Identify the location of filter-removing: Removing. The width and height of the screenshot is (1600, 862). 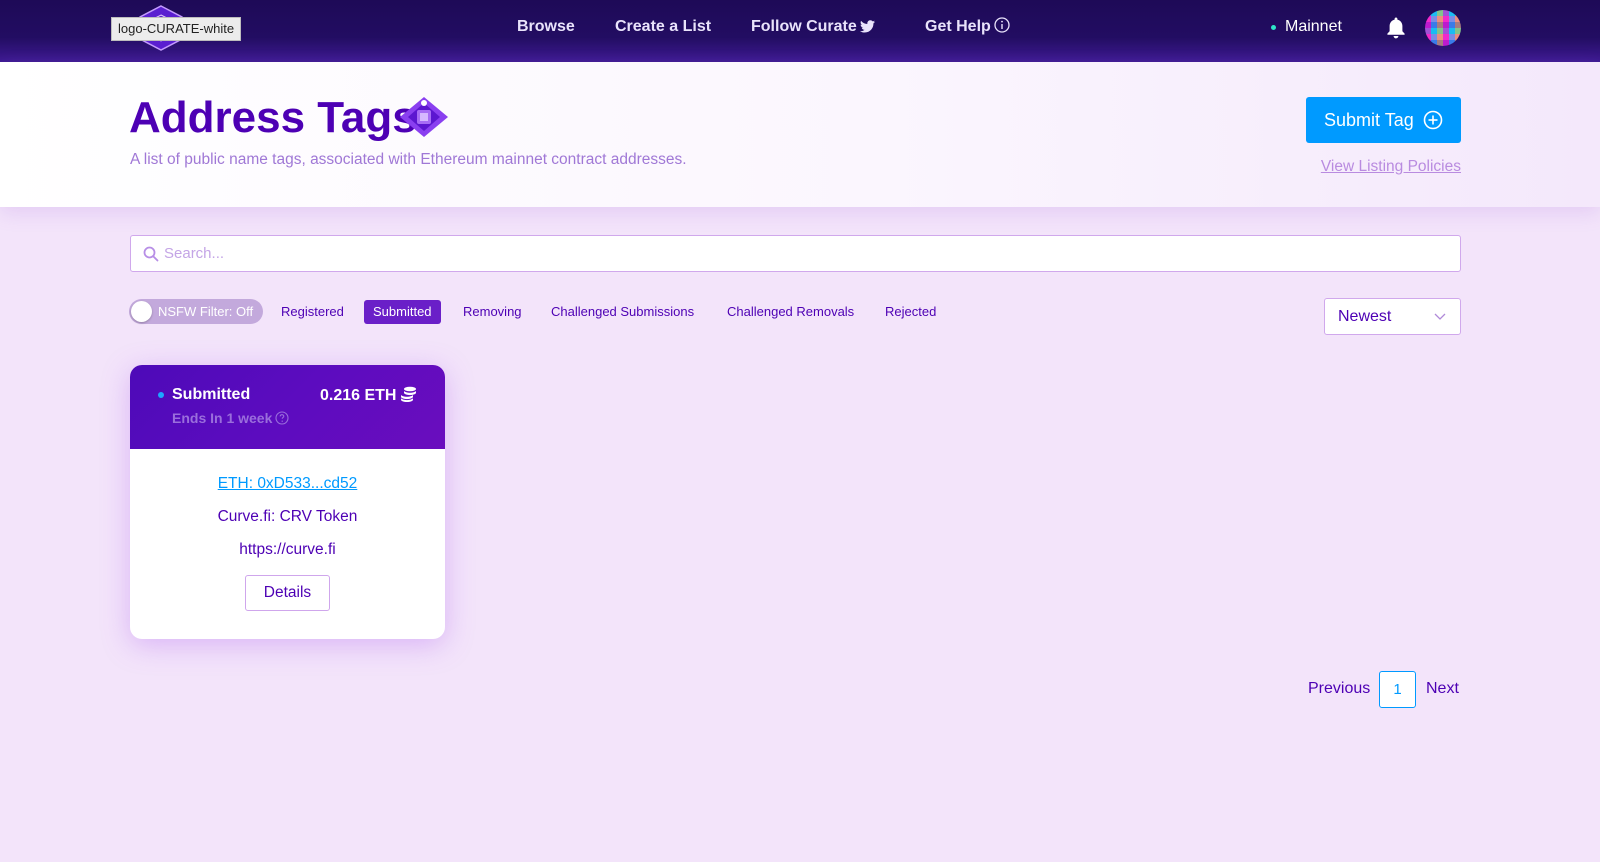
(492, 312).